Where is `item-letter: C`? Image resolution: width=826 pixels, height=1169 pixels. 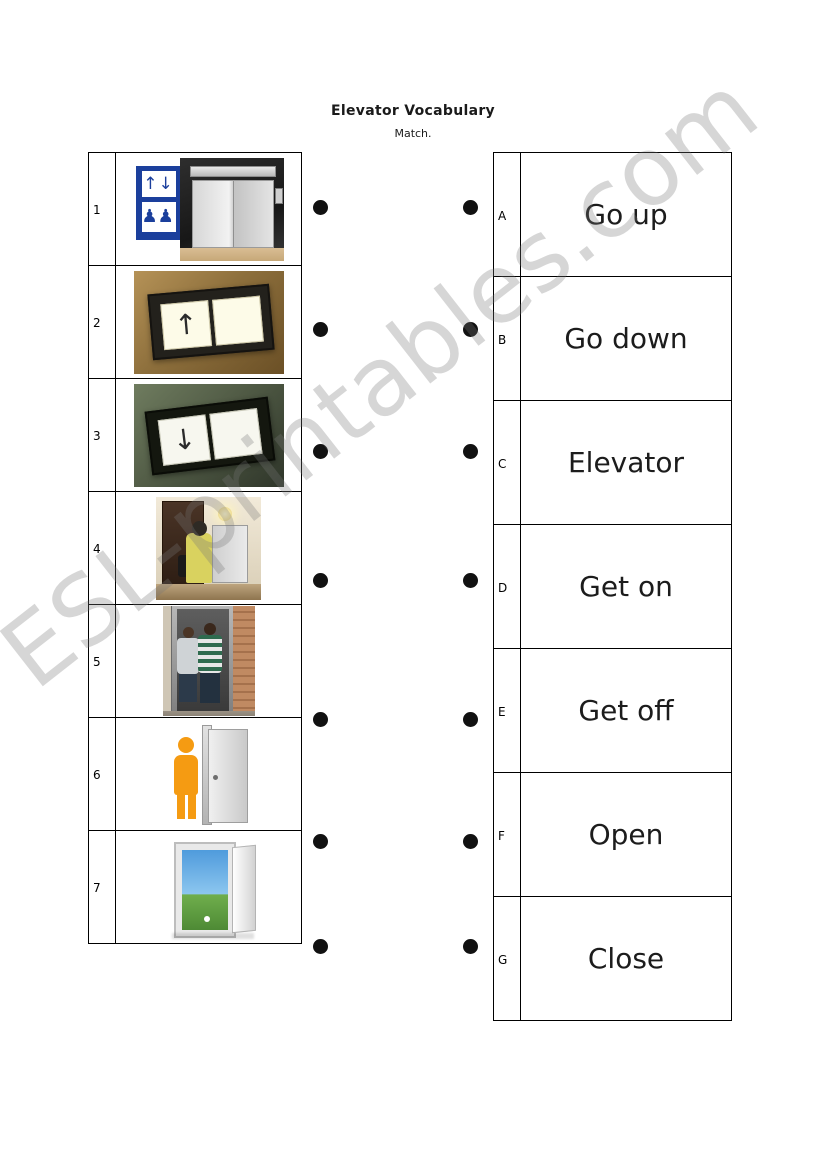
item-letter: C is located at coordinates (507, 462).